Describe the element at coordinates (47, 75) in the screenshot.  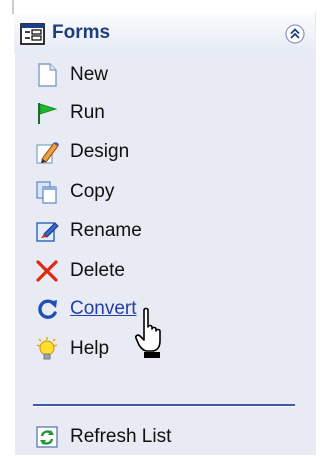
I see `new-document-icon` at that location.